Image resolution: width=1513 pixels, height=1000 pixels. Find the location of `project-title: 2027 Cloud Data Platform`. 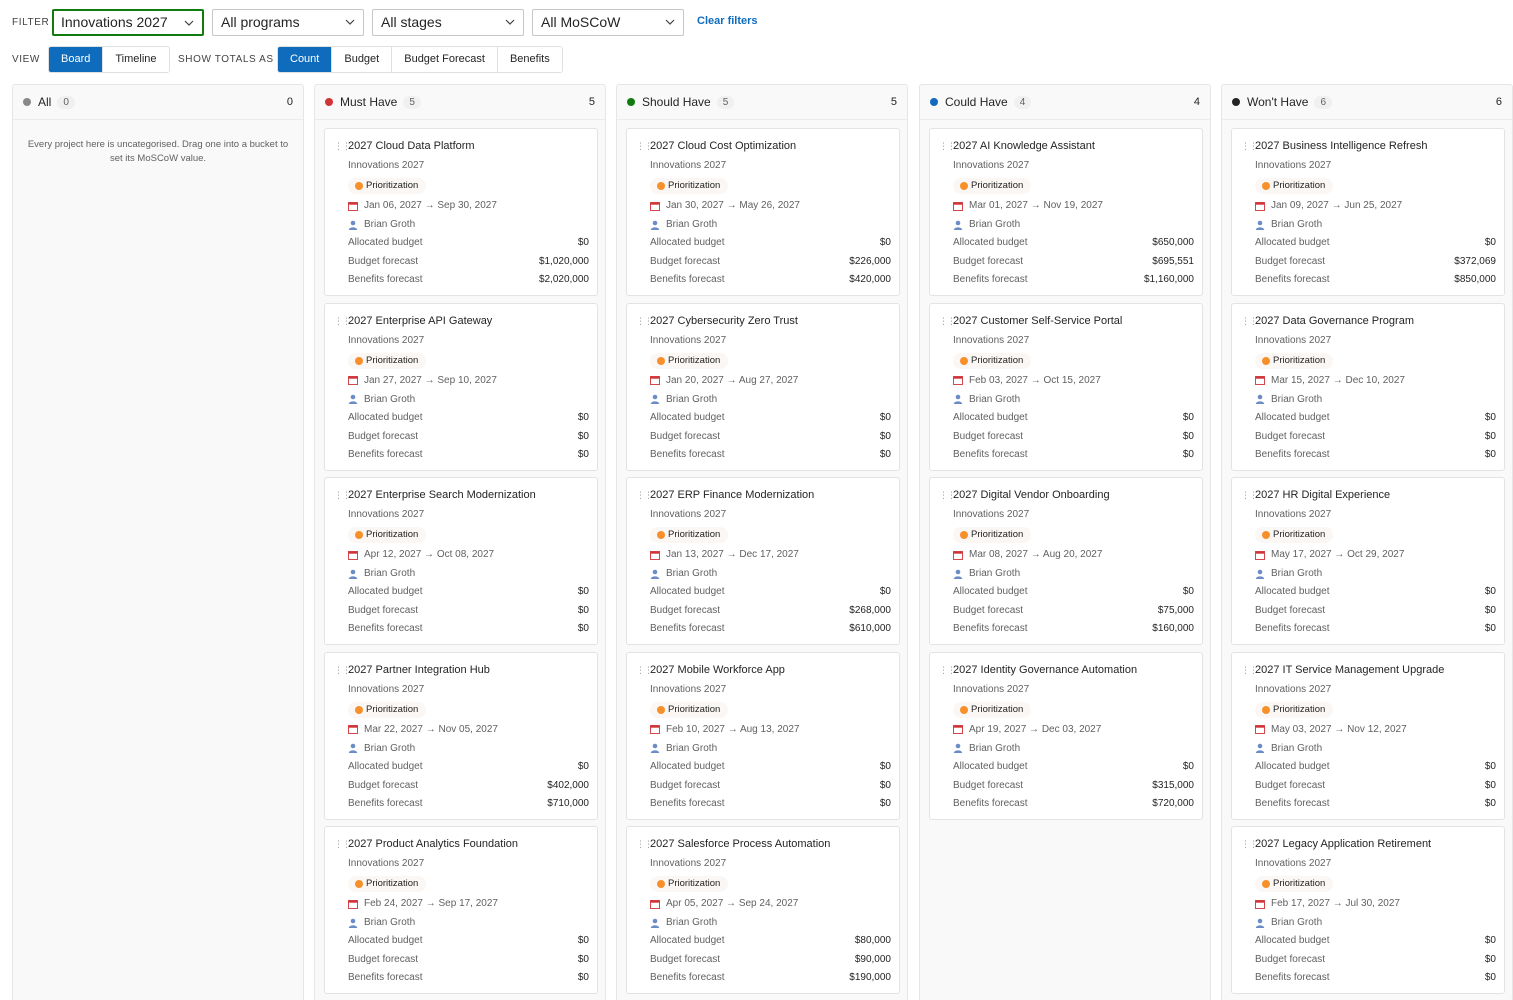

project-title: 2027 Cloud Data Platform is located at coordinates (411, 146).